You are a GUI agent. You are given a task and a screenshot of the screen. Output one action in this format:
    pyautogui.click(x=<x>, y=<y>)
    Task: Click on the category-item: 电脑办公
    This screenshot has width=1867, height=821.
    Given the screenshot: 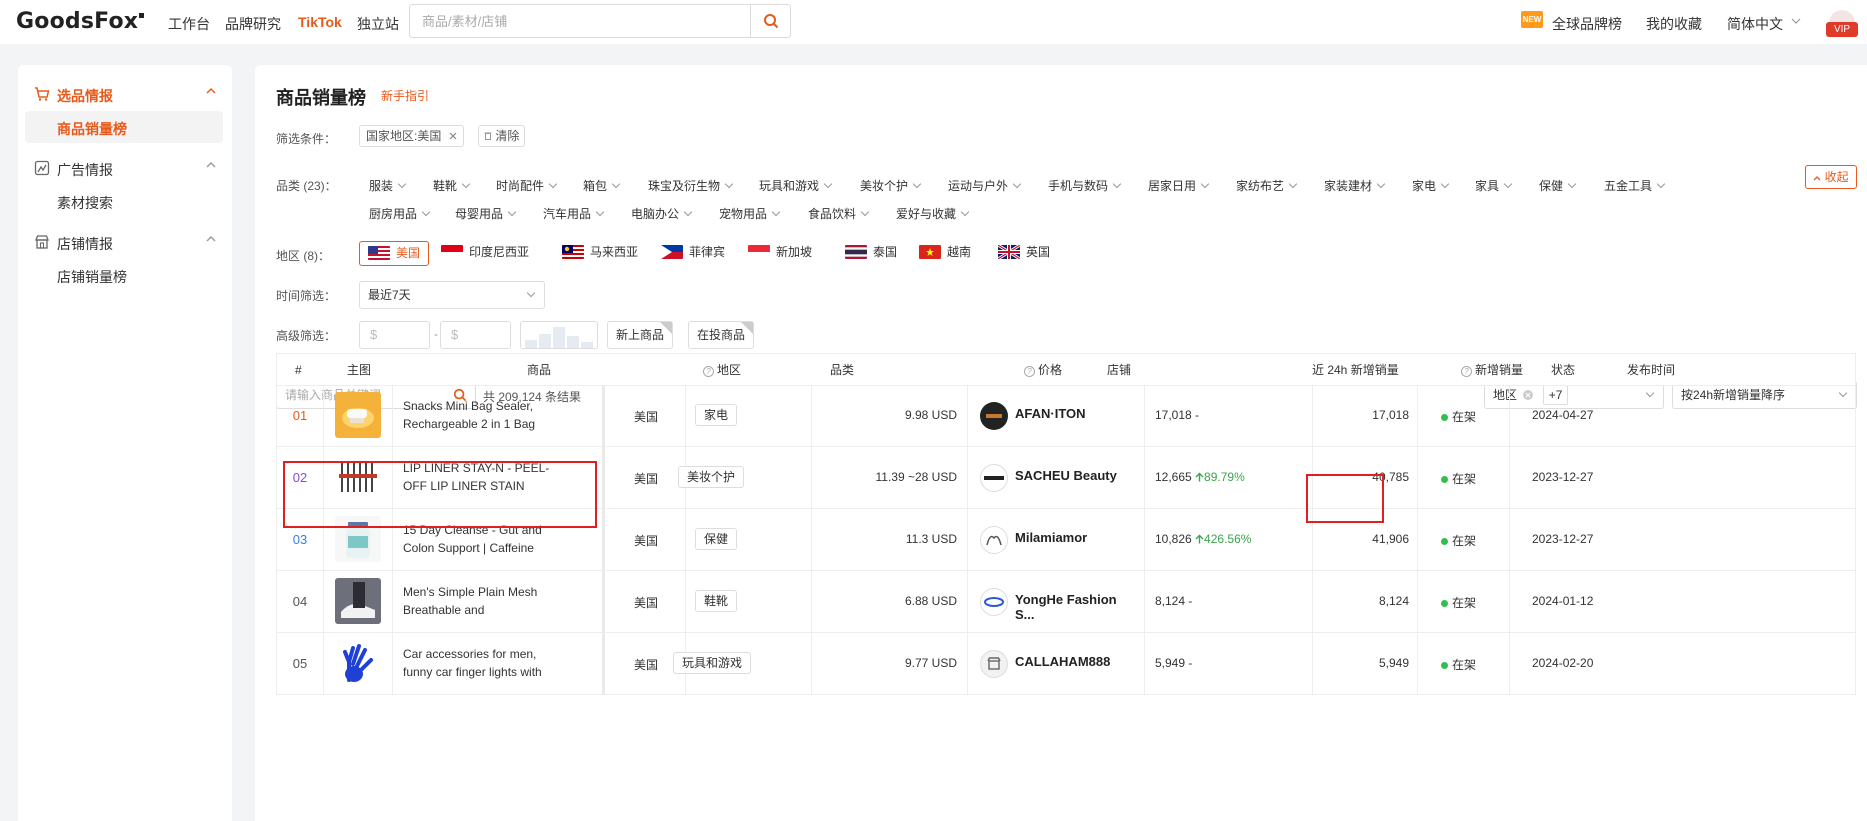 What is the action you would take?
    pyautogui.click(x=662, y=213)
    